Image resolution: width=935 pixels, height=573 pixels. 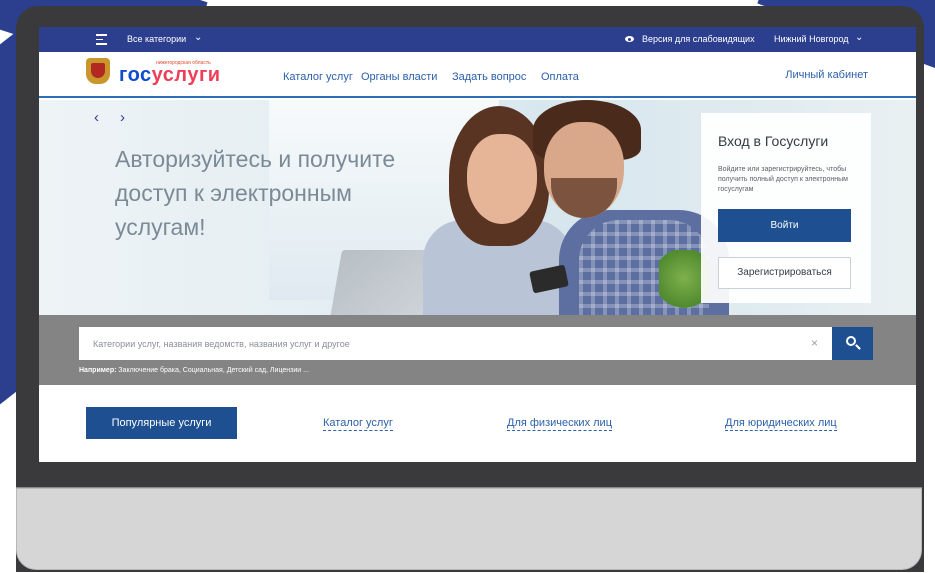 What do you see at coordinates (469, 529) in the screenshot?
I see `monitor-chin` at bounding box center [469, 529].